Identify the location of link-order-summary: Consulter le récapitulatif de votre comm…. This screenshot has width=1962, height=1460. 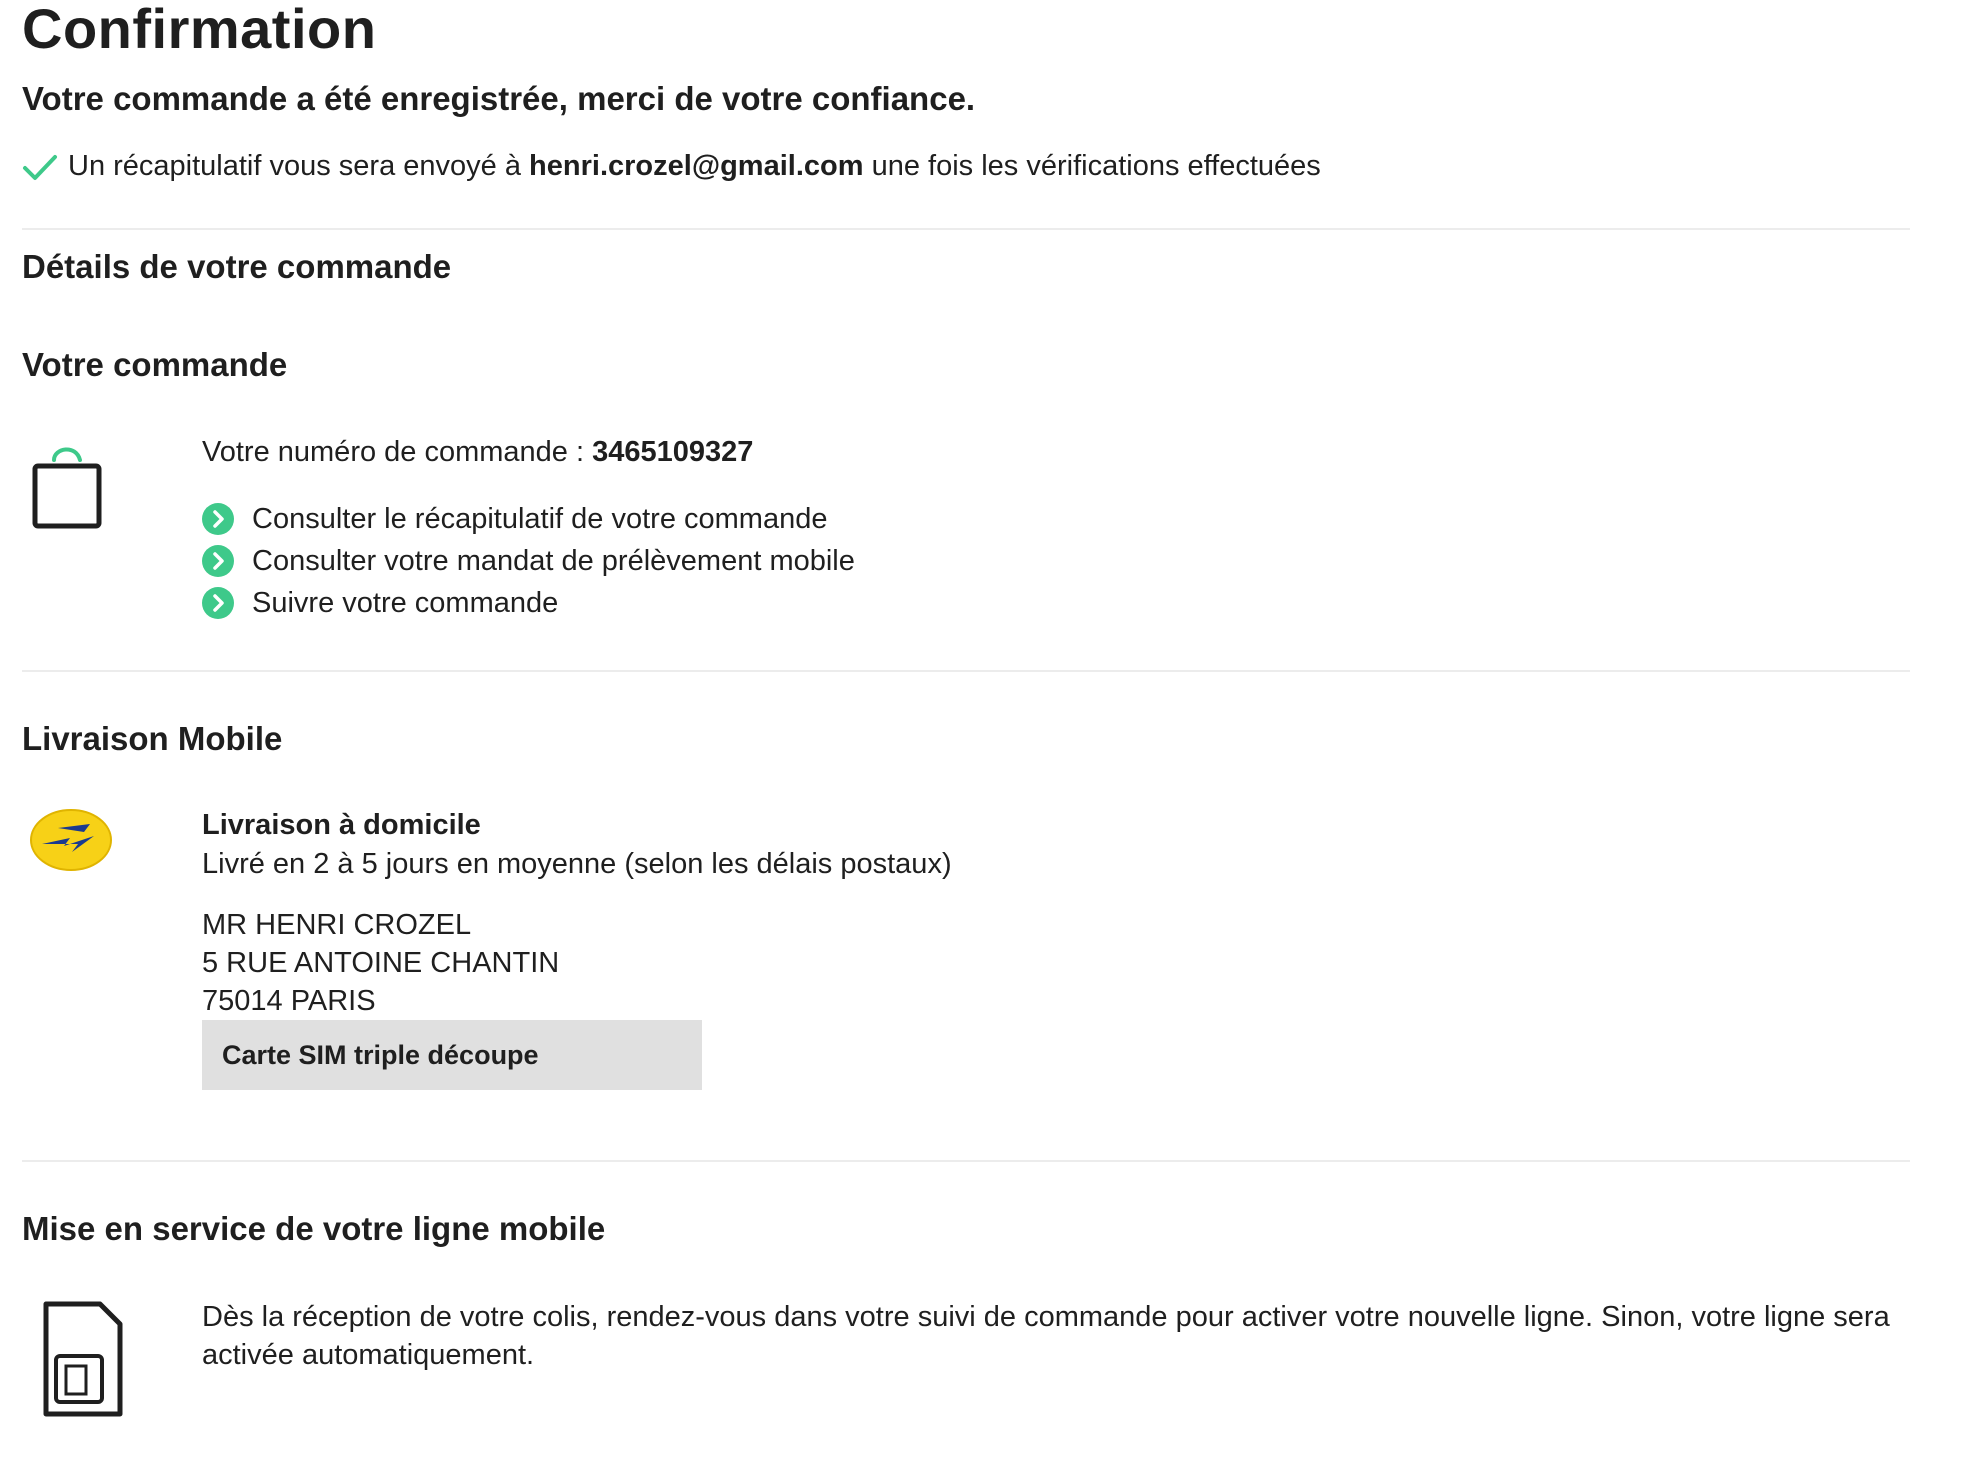
(528, 519).